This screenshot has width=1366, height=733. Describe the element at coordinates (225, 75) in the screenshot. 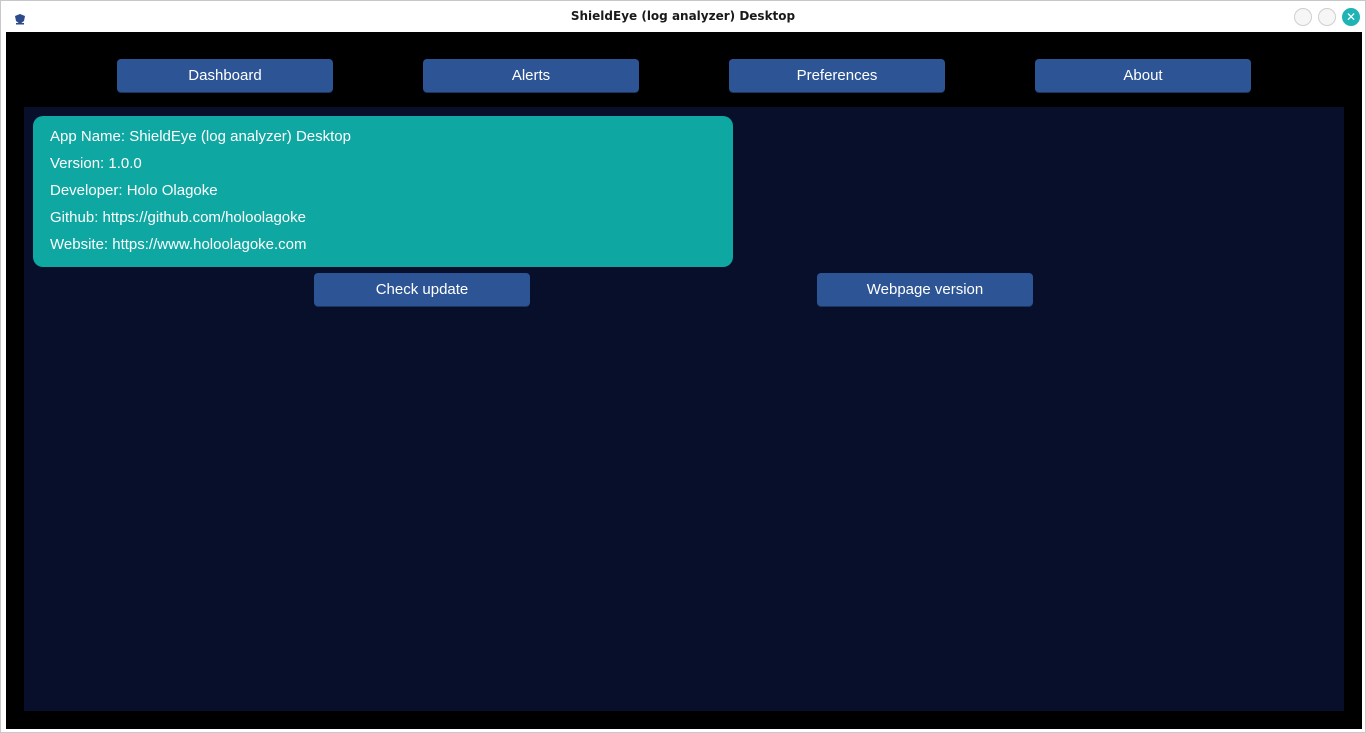

I see `nav-dashboard-button: Dashboard` at that location.